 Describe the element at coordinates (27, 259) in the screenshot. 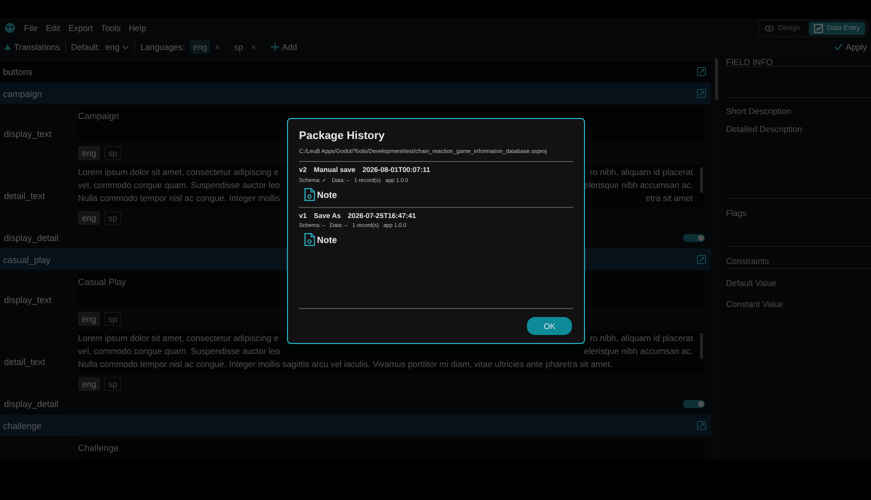

I see `group-name: casual_play` at that location.